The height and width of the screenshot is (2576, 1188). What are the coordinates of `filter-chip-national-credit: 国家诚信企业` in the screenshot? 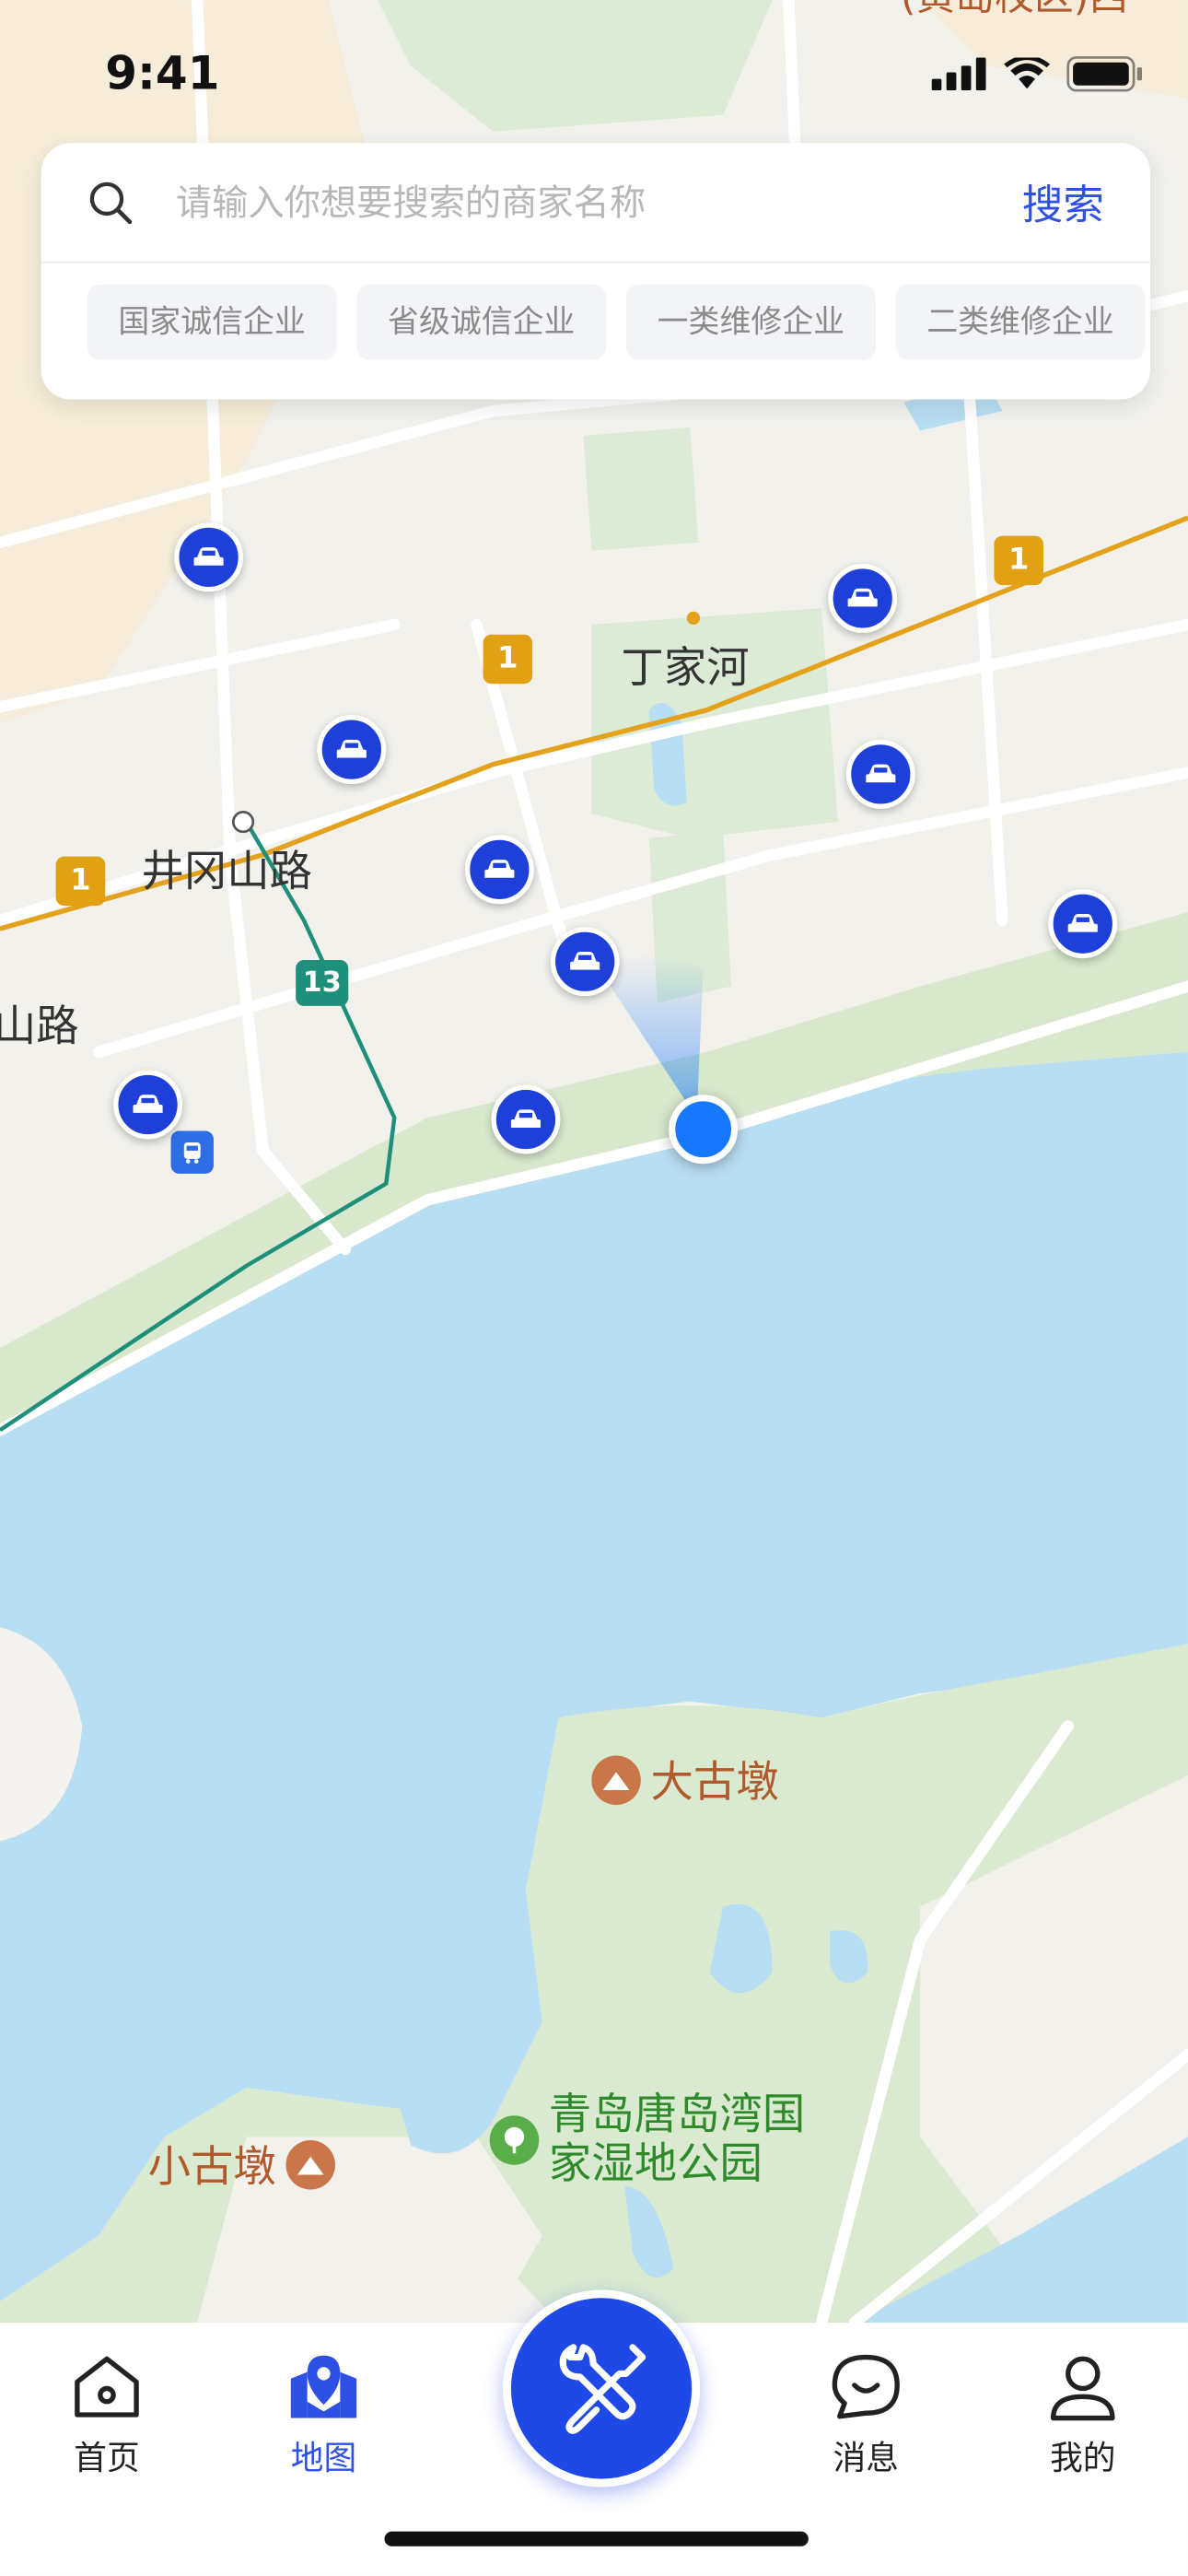 It's located at (212, 322).